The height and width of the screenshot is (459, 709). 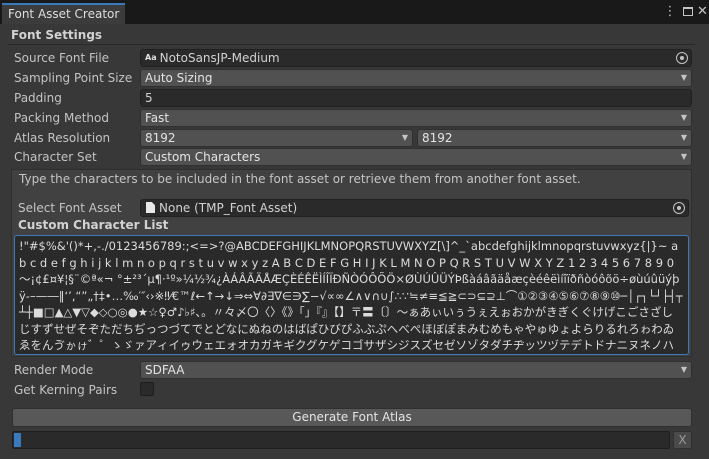 I want to click on font-asset-icon, so click(x=150, y=207).